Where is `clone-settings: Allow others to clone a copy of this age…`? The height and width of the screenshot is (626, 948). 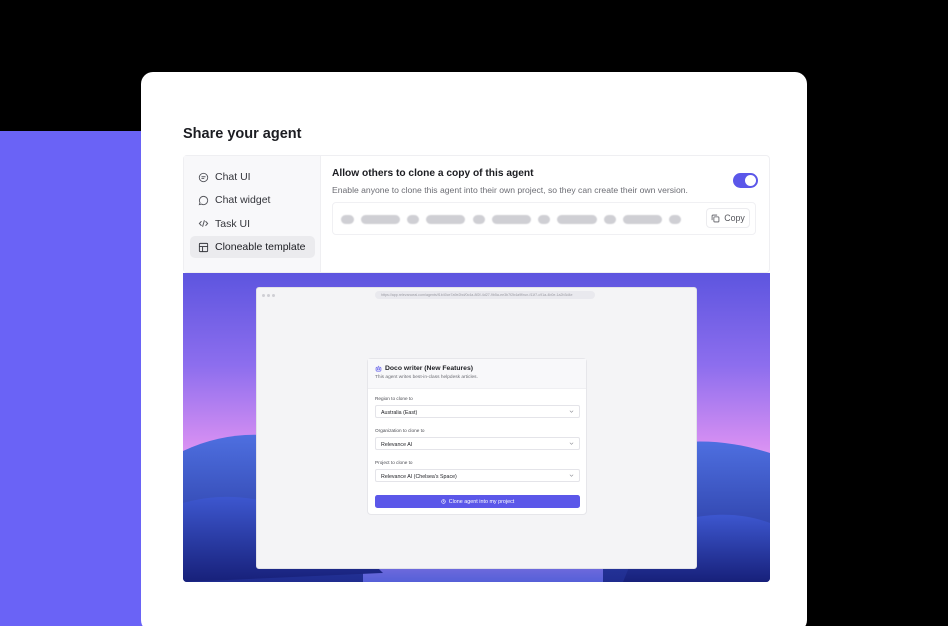 clone-settings: Allow others to clone a copy of this age… is located at coordinates (550, 214).